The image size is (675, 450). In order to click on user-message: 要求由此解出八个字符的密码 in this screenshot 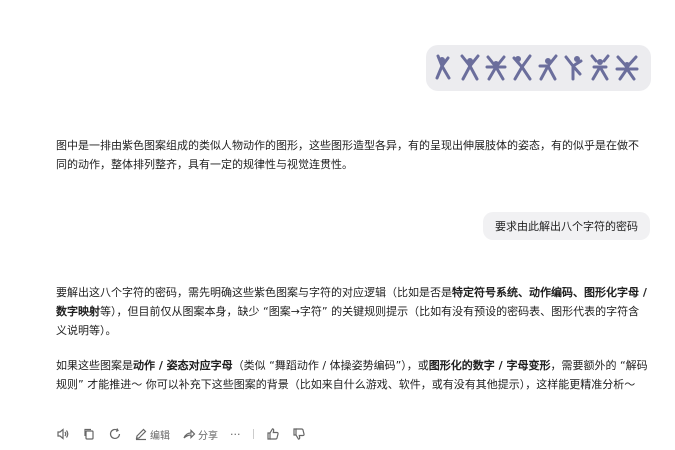, I will do `click(566, 226)`.